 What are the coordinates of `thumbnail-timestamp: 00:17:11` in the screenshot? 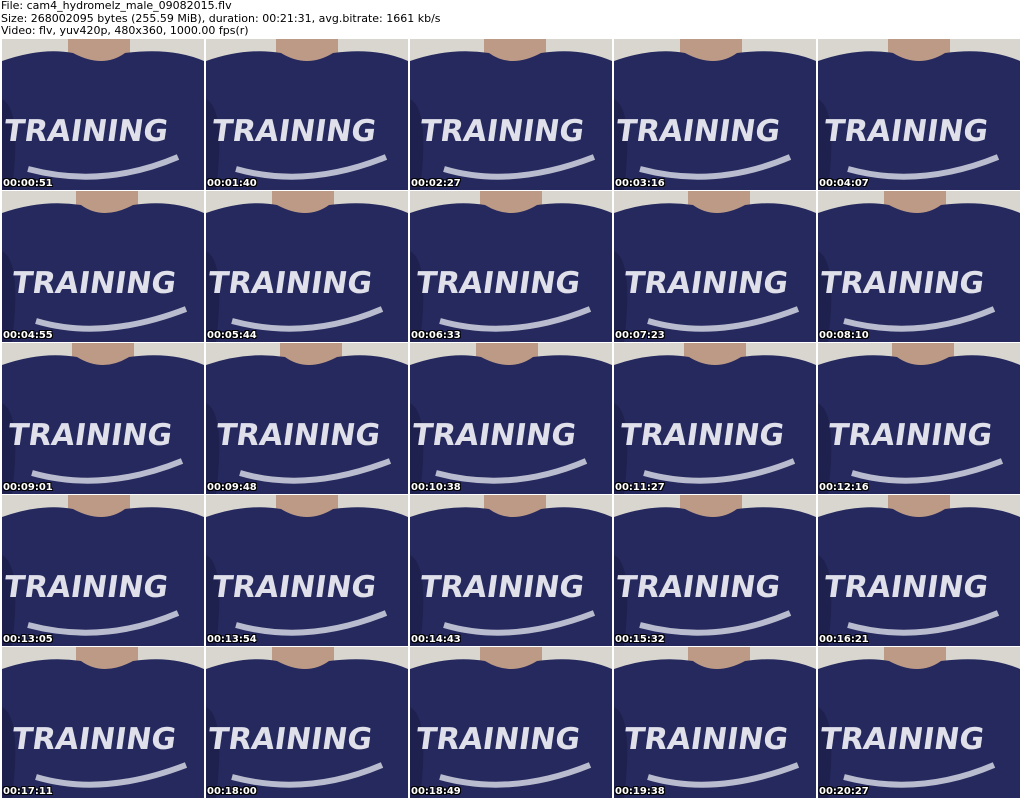 It's located at (28, 791).